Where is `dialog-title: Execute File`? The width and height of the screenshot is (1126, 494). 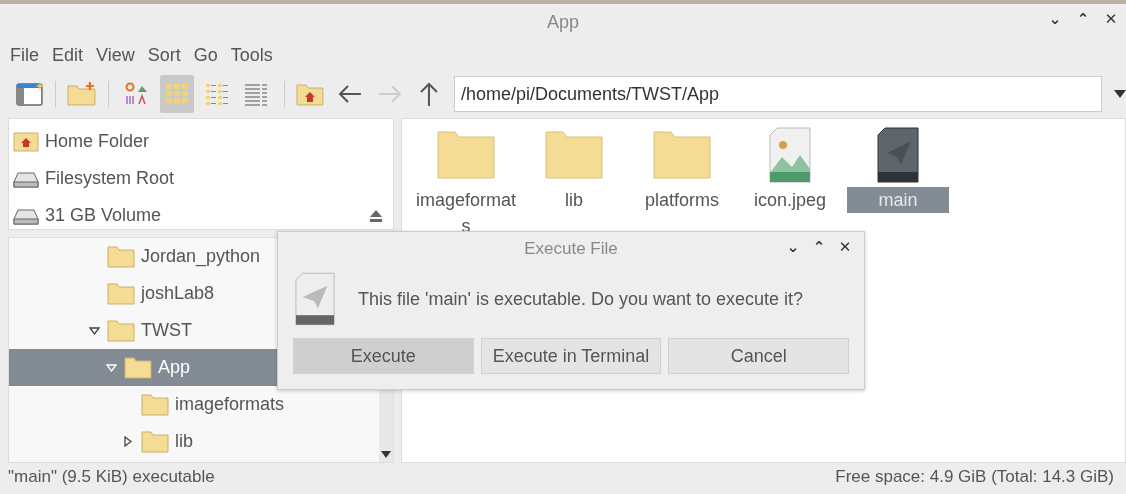
dialog-title: Execute File is located at coordinates (571, 249).